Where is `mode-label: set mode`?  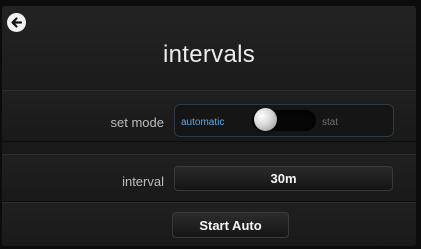 mode-label: set mode is located at coordinates (137, 122).